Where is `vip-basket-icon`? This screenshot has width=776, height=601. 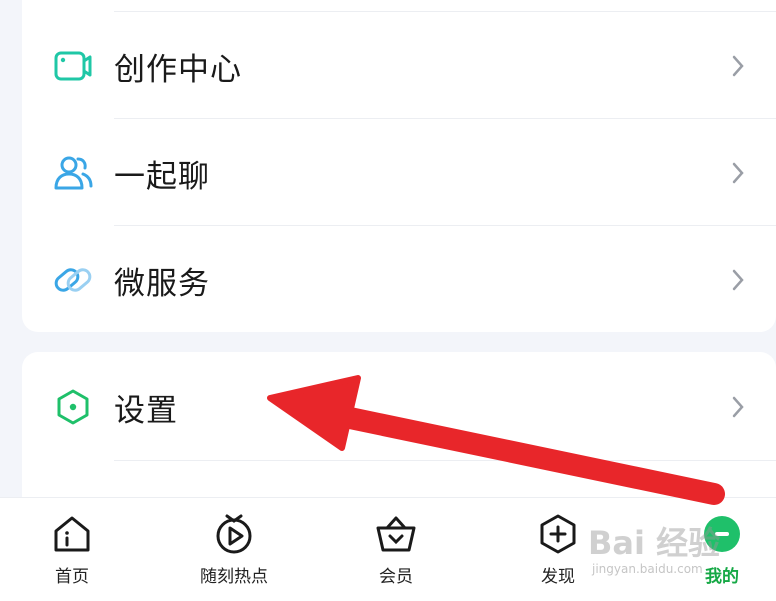 vip-basket-icon is located at coordinates (396, 534).